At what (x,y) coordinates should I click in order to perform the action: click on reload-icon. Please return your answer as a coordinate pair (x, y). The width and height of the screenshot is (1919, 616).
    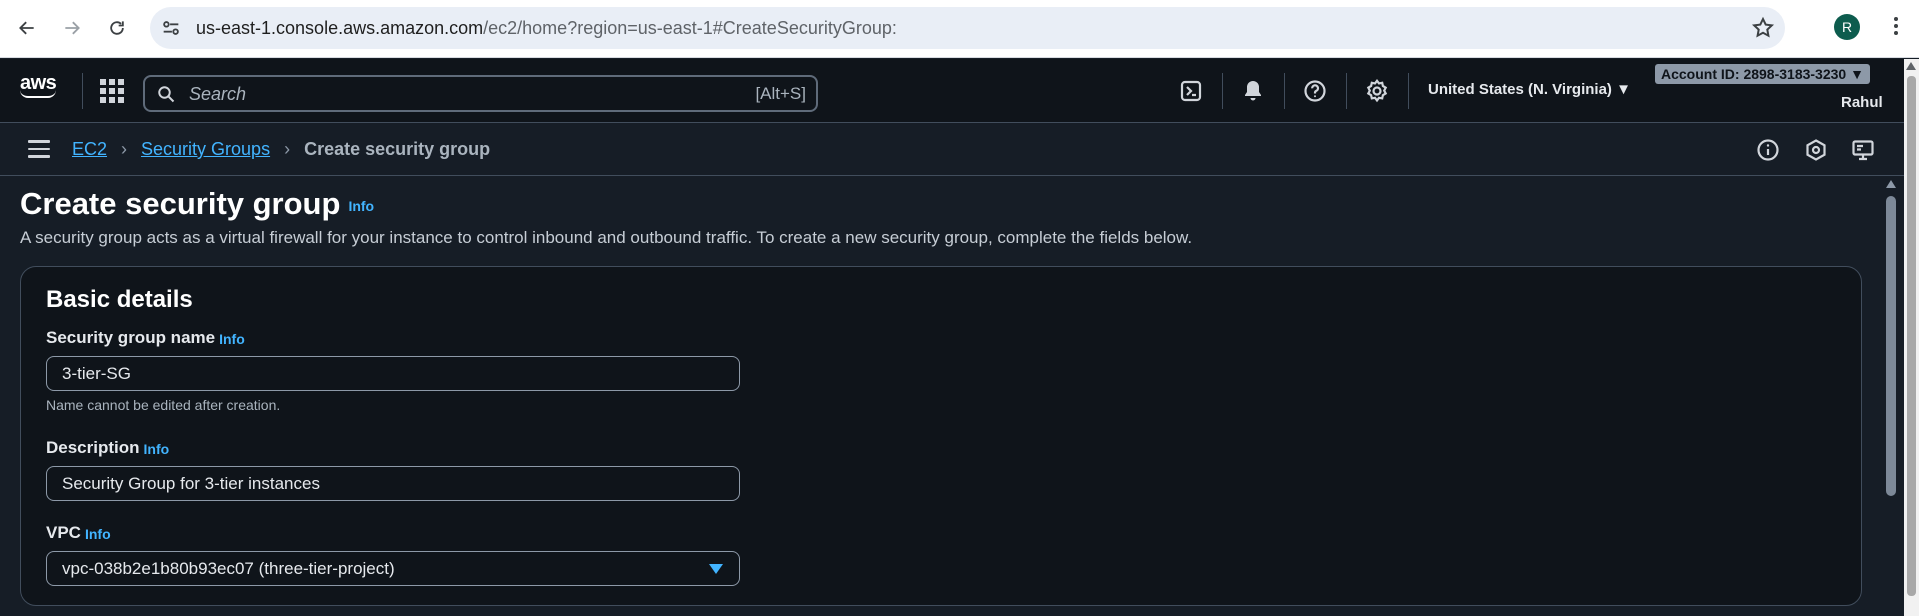
    Looking at the image, I should click on (117, 28).